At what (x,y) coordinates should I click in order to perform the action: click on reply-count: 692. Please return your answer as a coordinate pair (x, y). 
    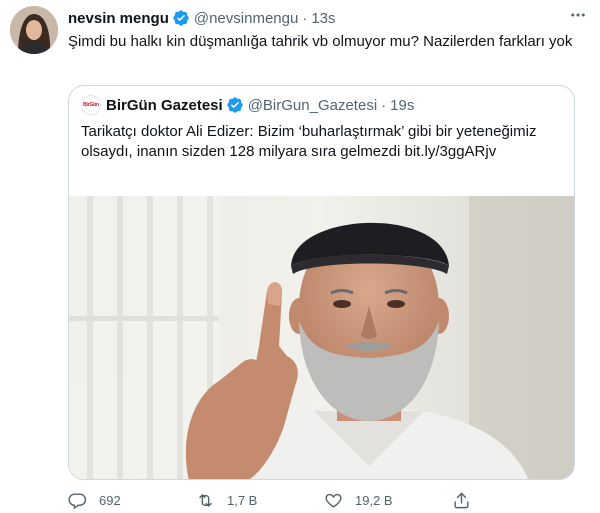
    Looking at the image, I should click on (110, 500).